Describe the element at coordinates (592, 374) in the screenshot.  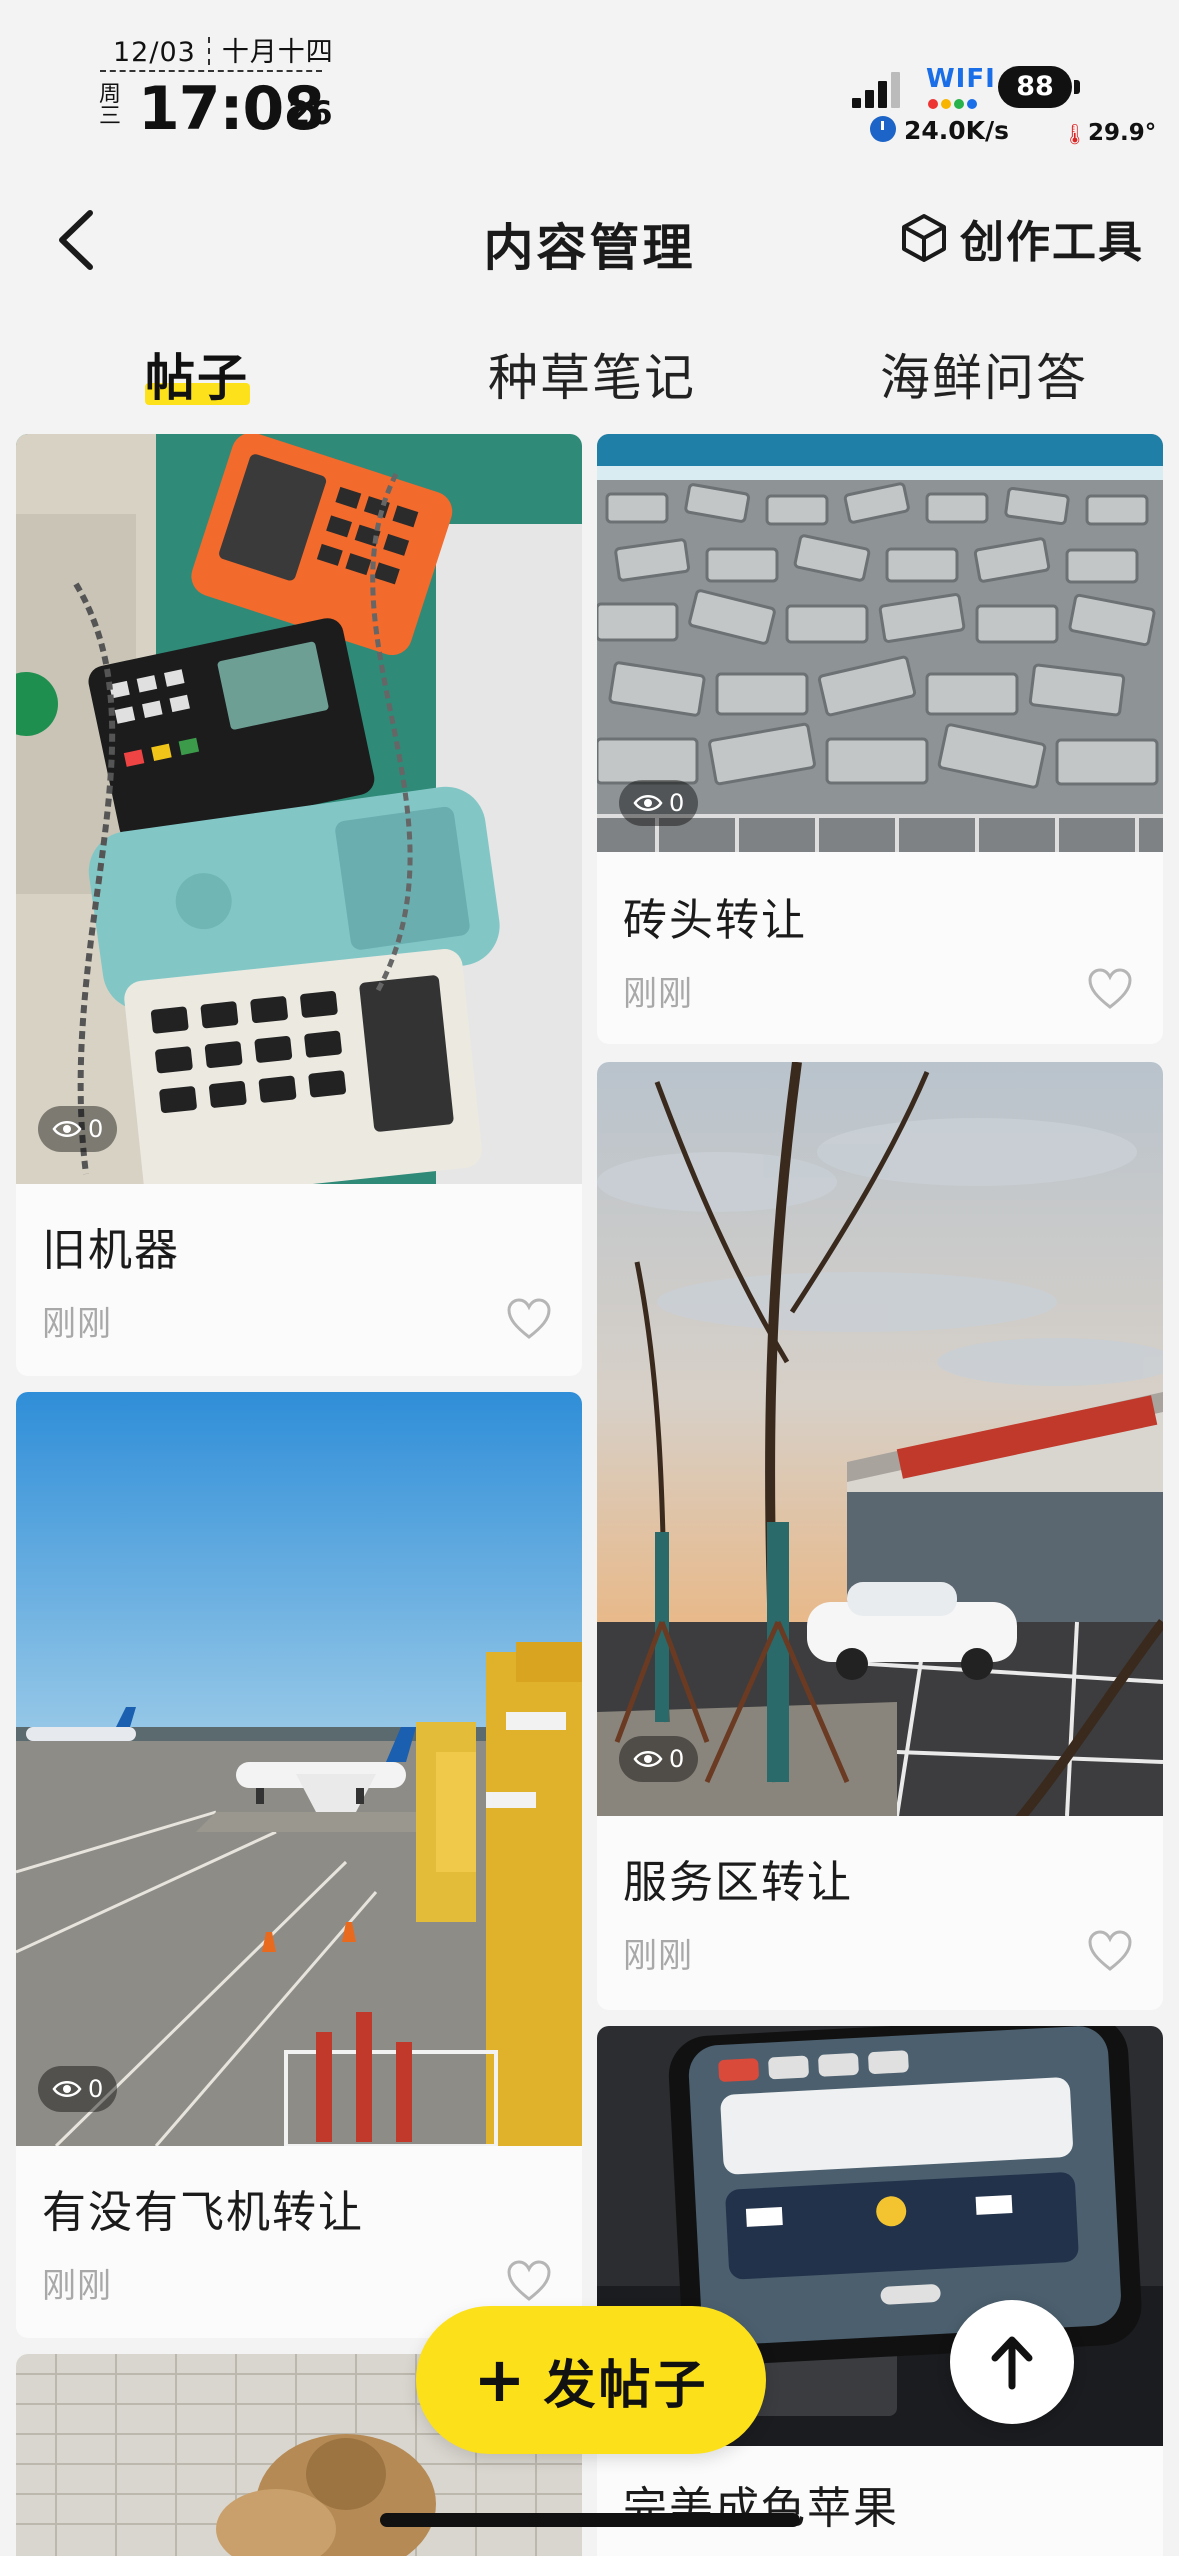
I see `tab-seeding-notes: 种草笔记` at that location.